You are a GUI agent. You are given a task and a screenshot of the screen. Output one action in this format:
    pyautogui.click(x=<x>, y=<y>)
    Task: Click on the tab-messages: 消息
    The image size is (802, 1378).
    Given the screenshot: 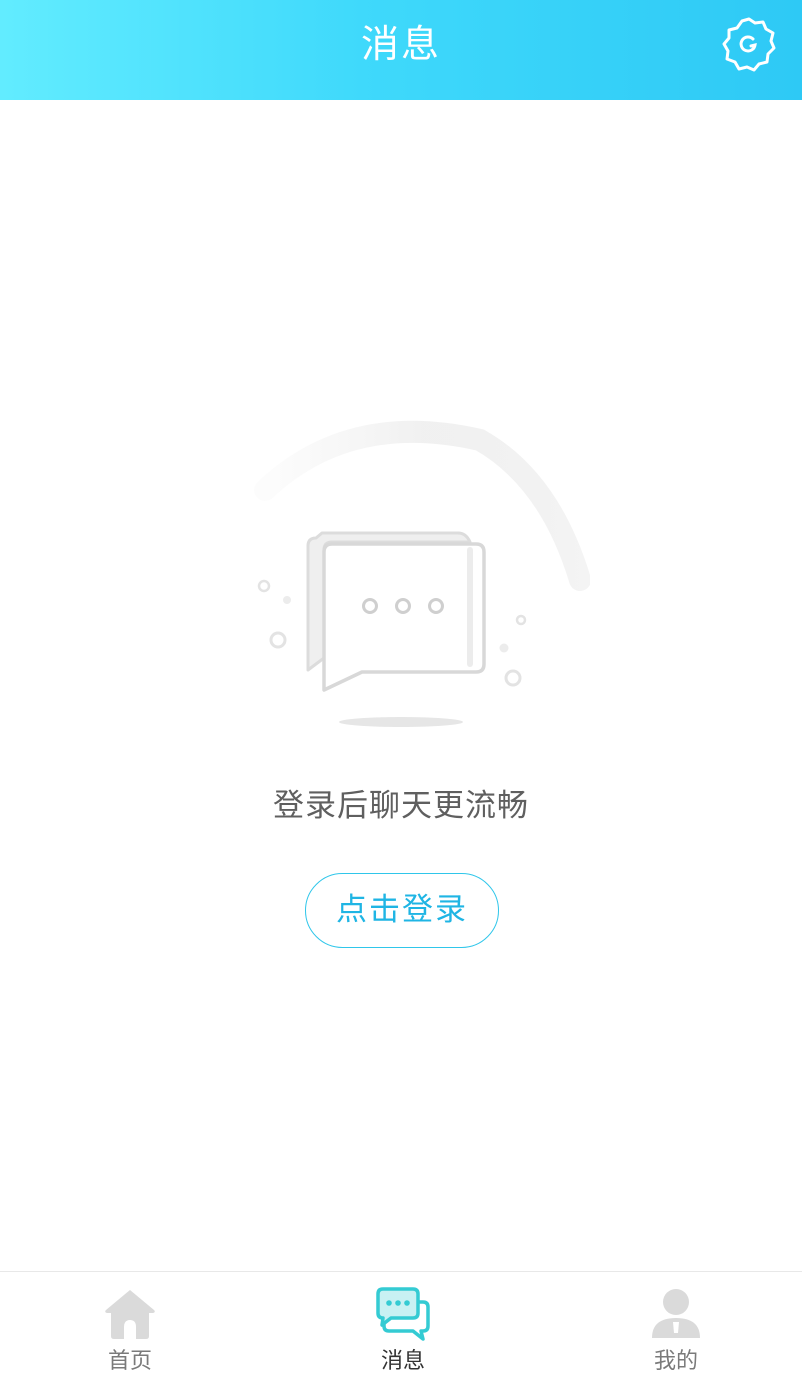 What is the action you would take?
    pyautogui.click(x=403, y=1325)
    